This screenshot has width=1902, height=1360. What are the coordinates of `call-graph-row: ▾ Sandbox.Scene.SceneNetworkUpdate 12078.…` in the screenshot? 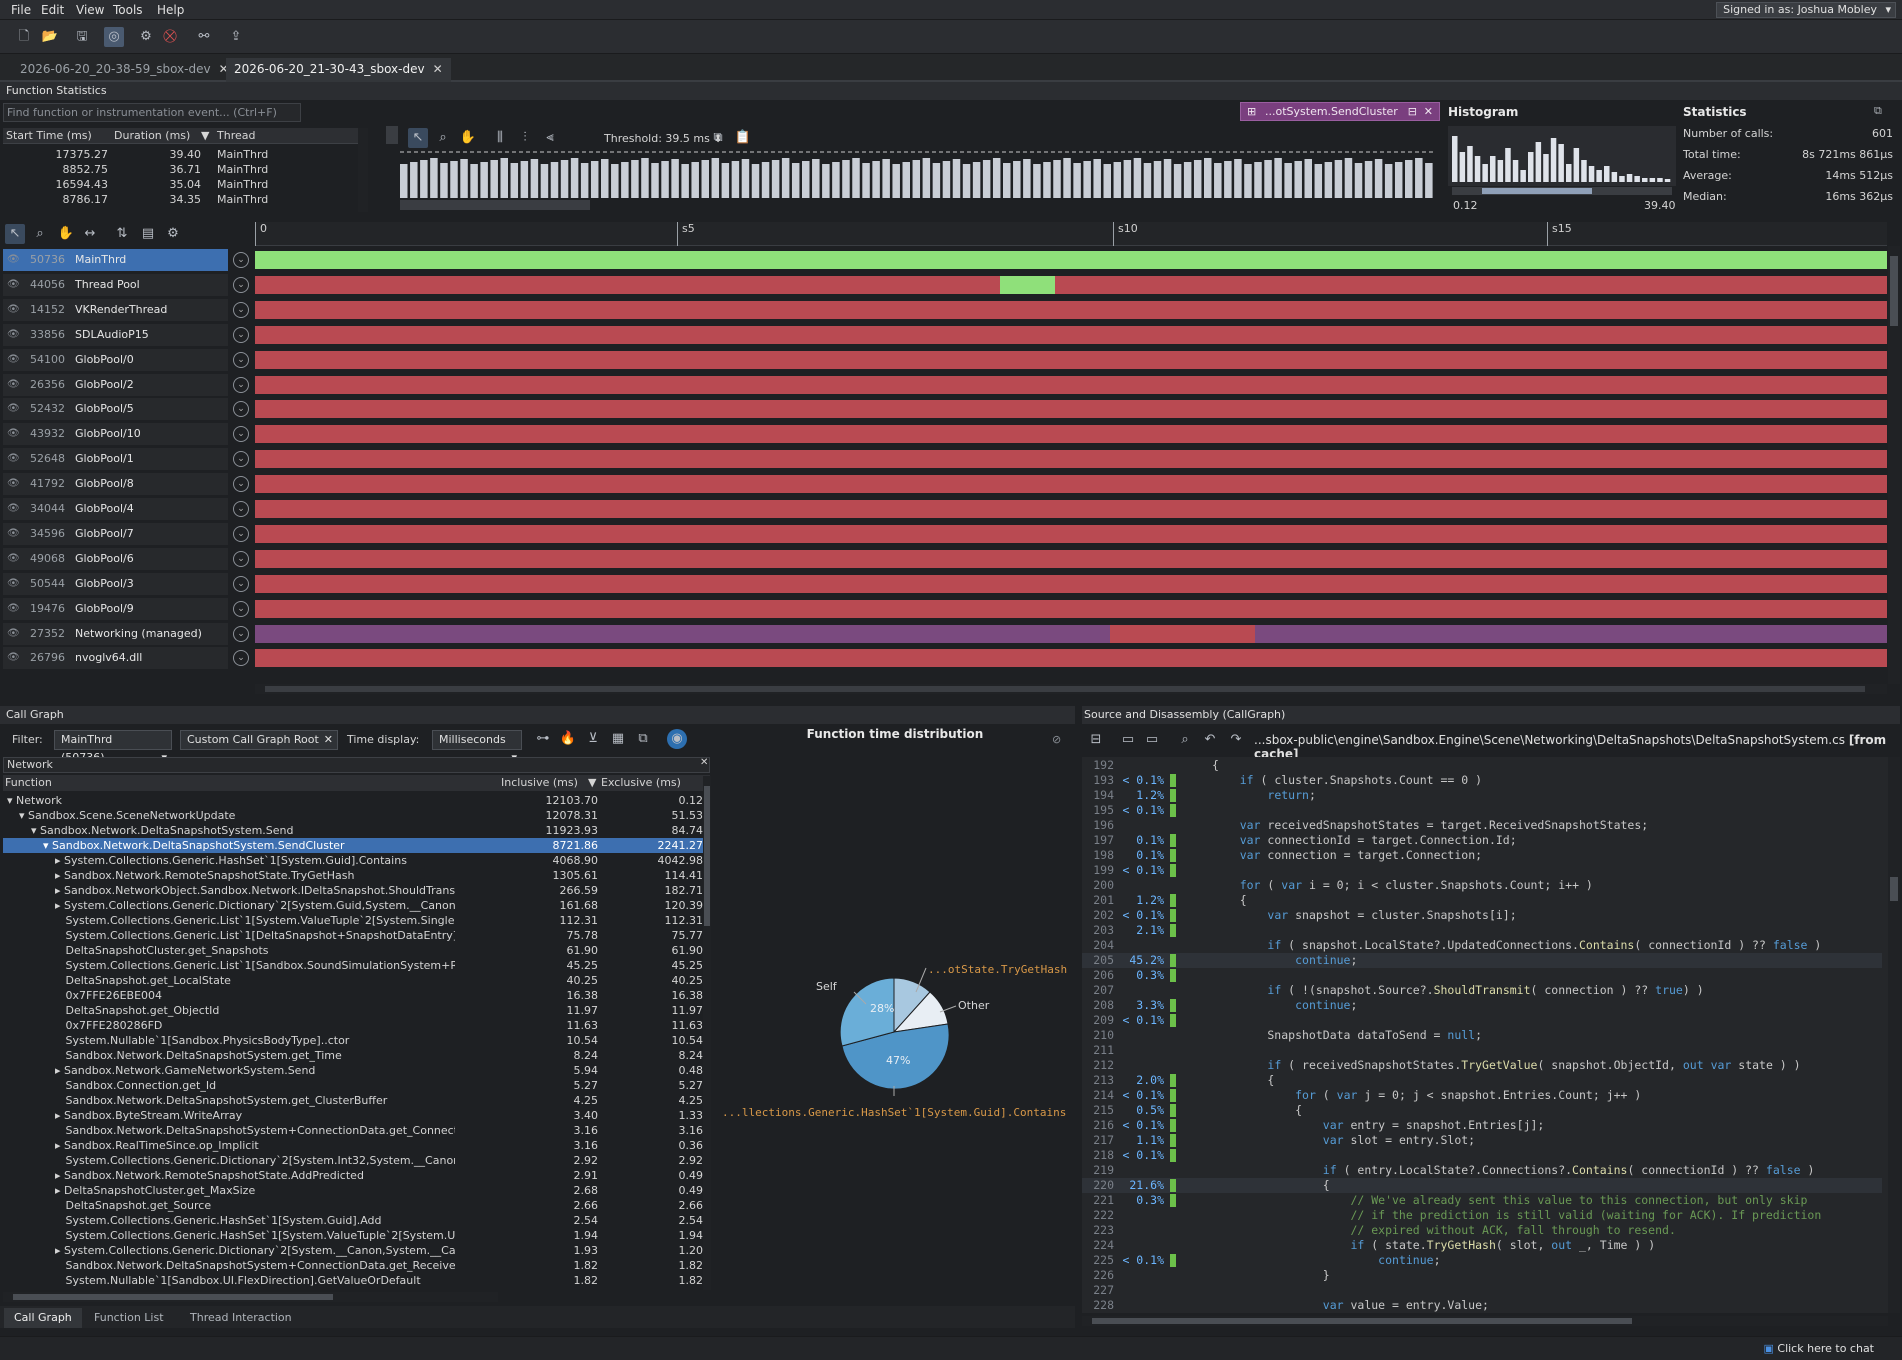 It's located at (353, 815).